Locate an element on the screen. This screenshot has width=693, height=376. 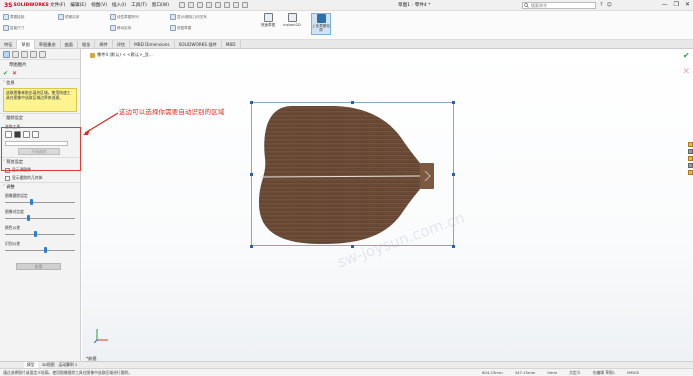
menu-window: 窗口(W) is located at coordinates (160, 5).